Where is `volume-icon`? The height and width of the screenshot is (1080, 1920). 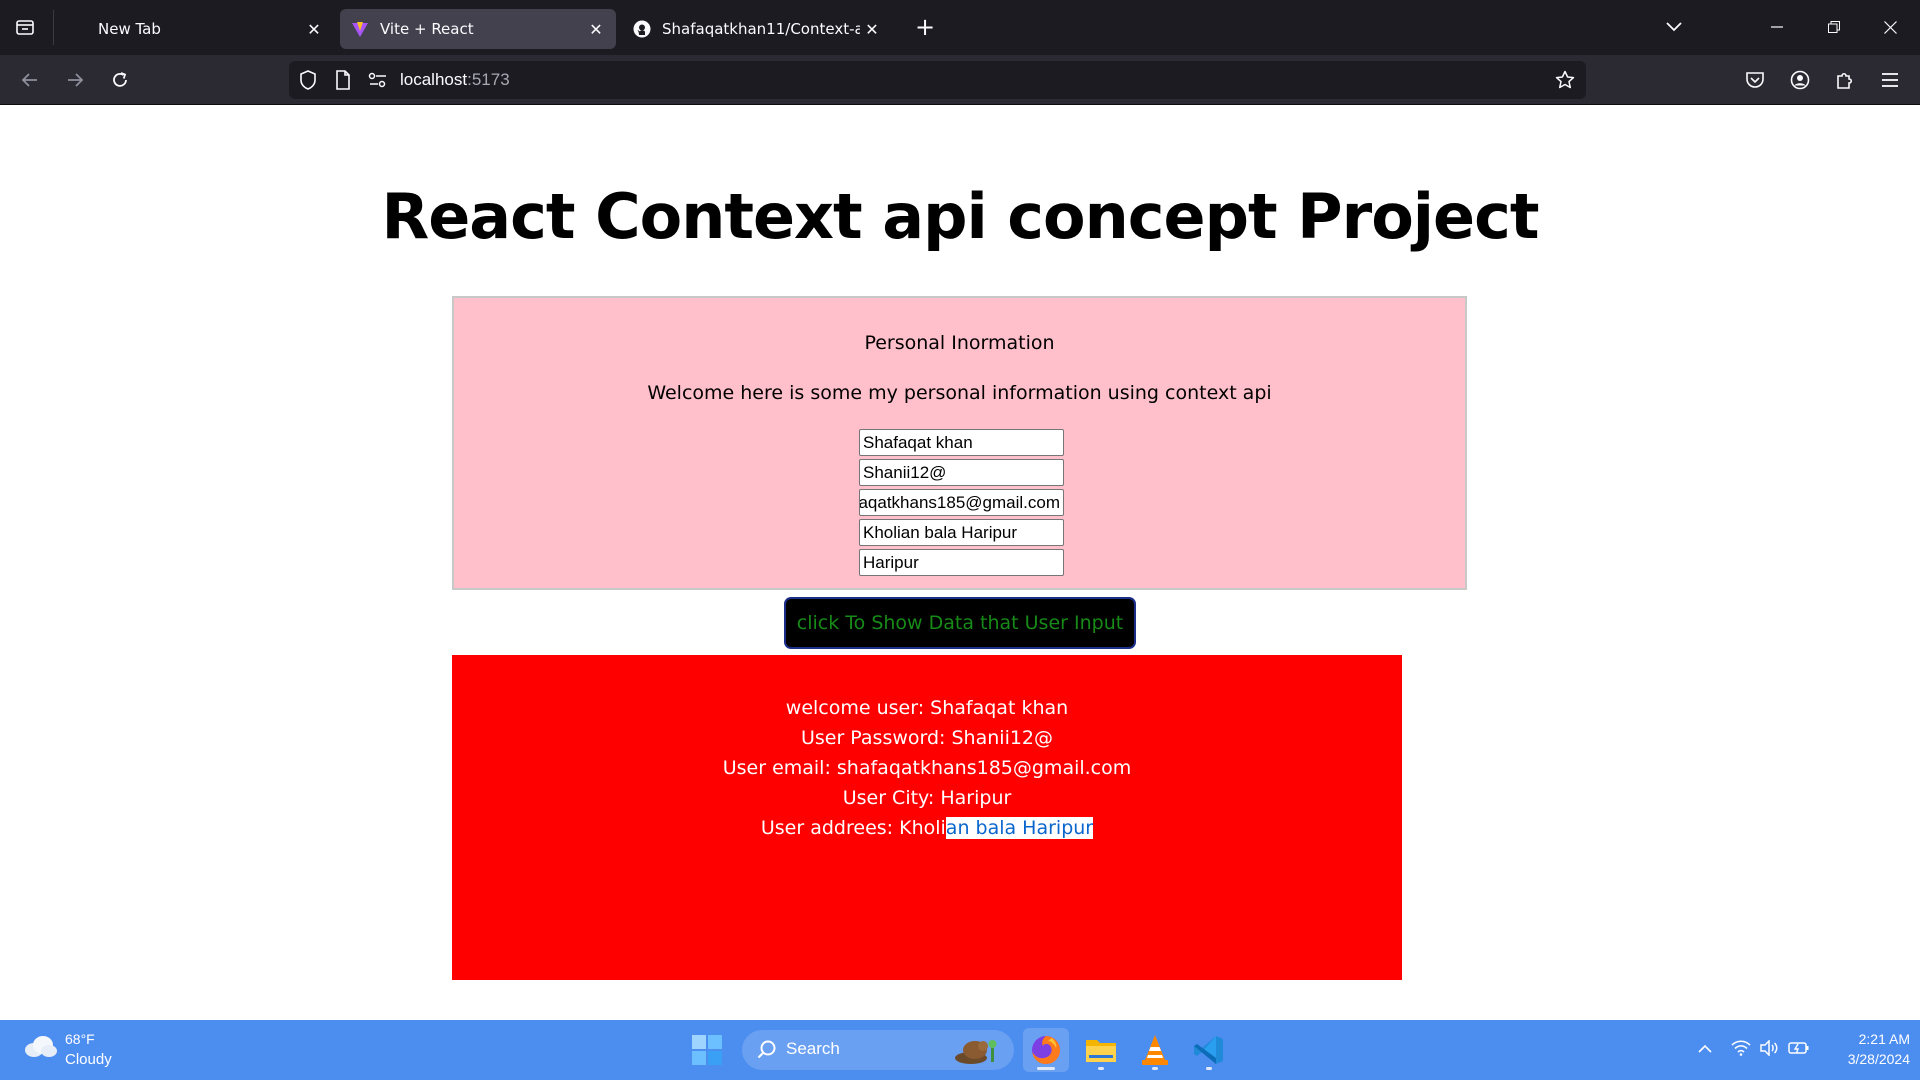 volume-icon is located at coordinates (1769, 1048).